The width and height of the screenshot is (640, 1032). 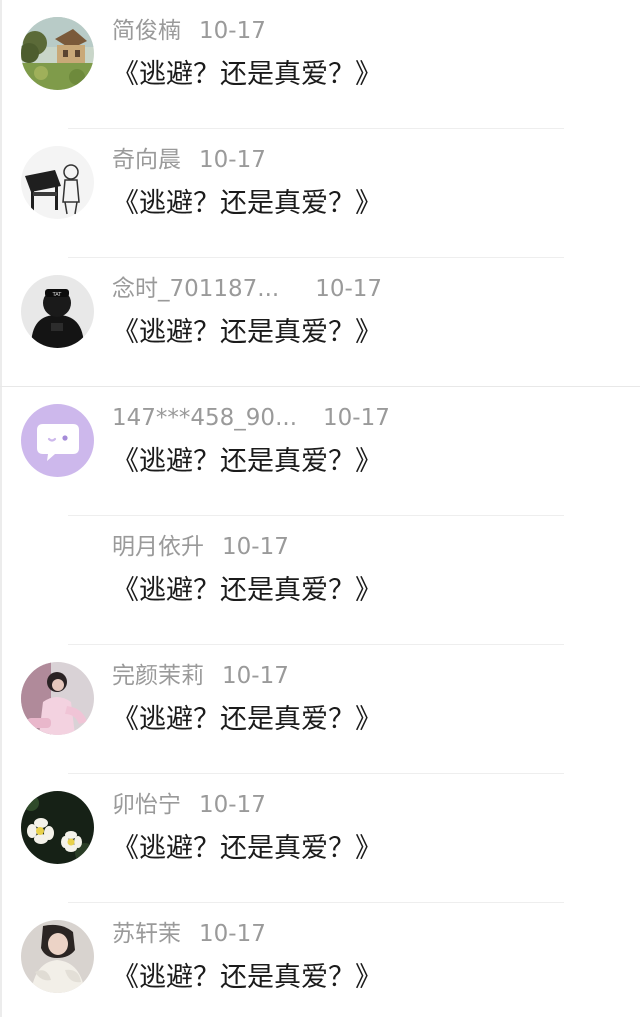 What do you see at coordinates (158, 547) in the screenshot?
I see `comment-username: 明月依升` at bounding box center [158, 547].